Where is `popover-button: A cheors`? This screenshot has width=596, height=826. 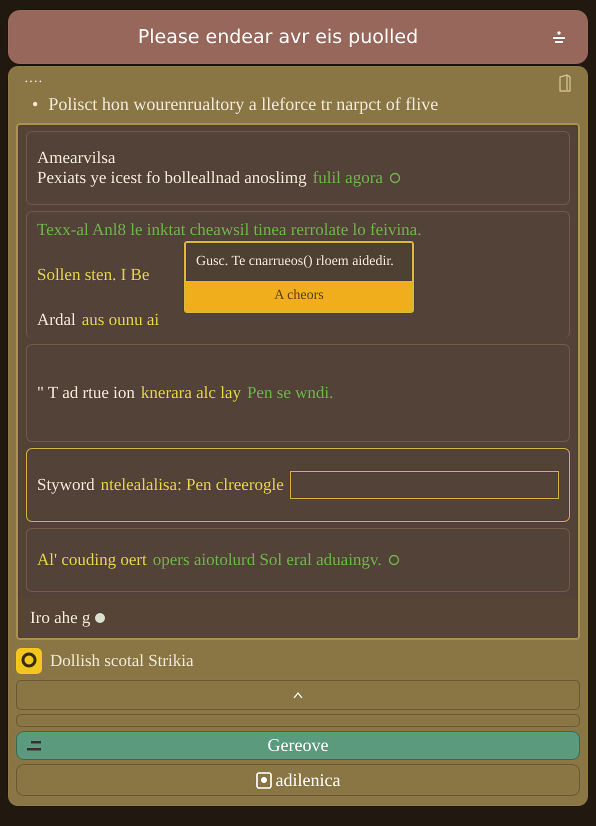
popover-button: A cheors is located at coordinates (299, 296).